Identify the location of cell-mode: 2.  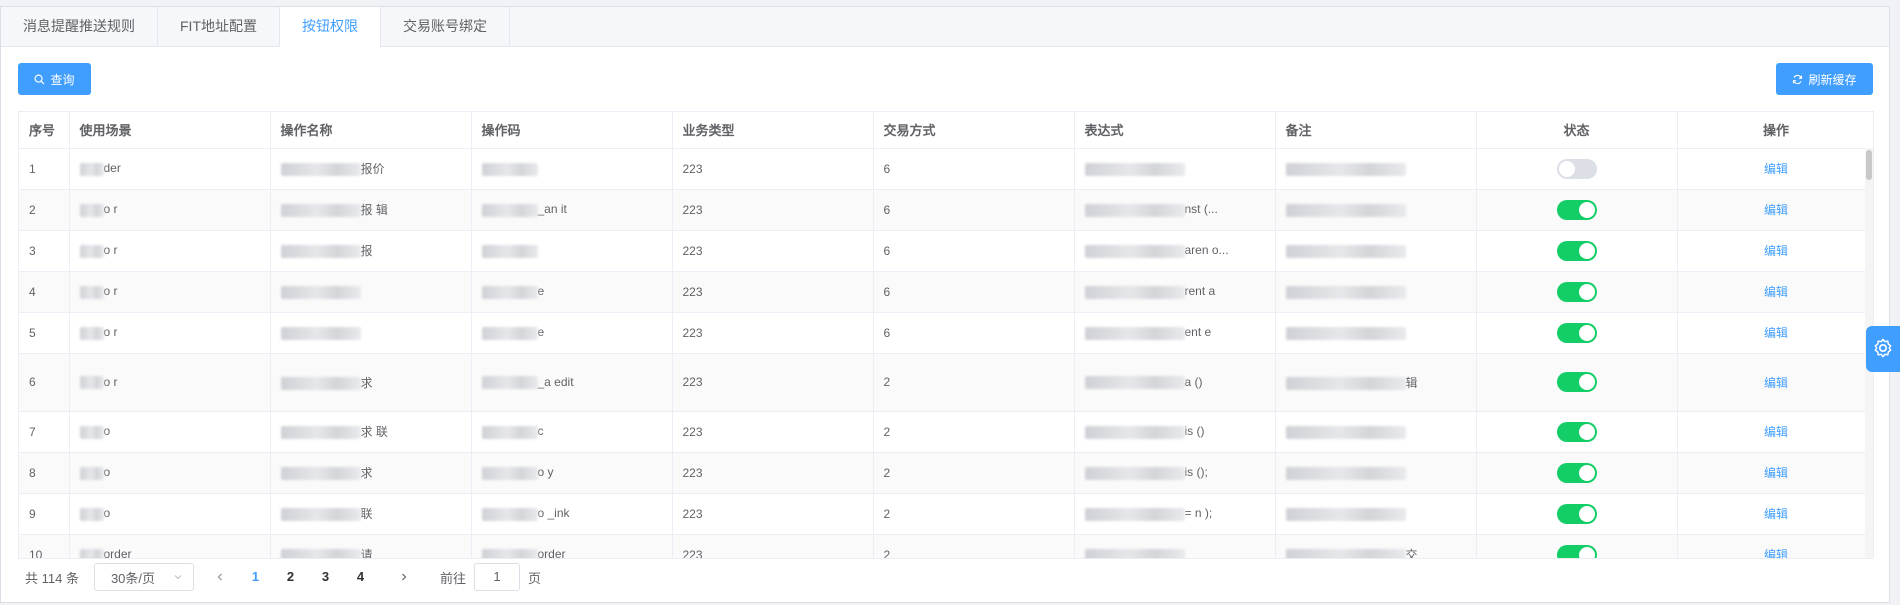
(974, 382).